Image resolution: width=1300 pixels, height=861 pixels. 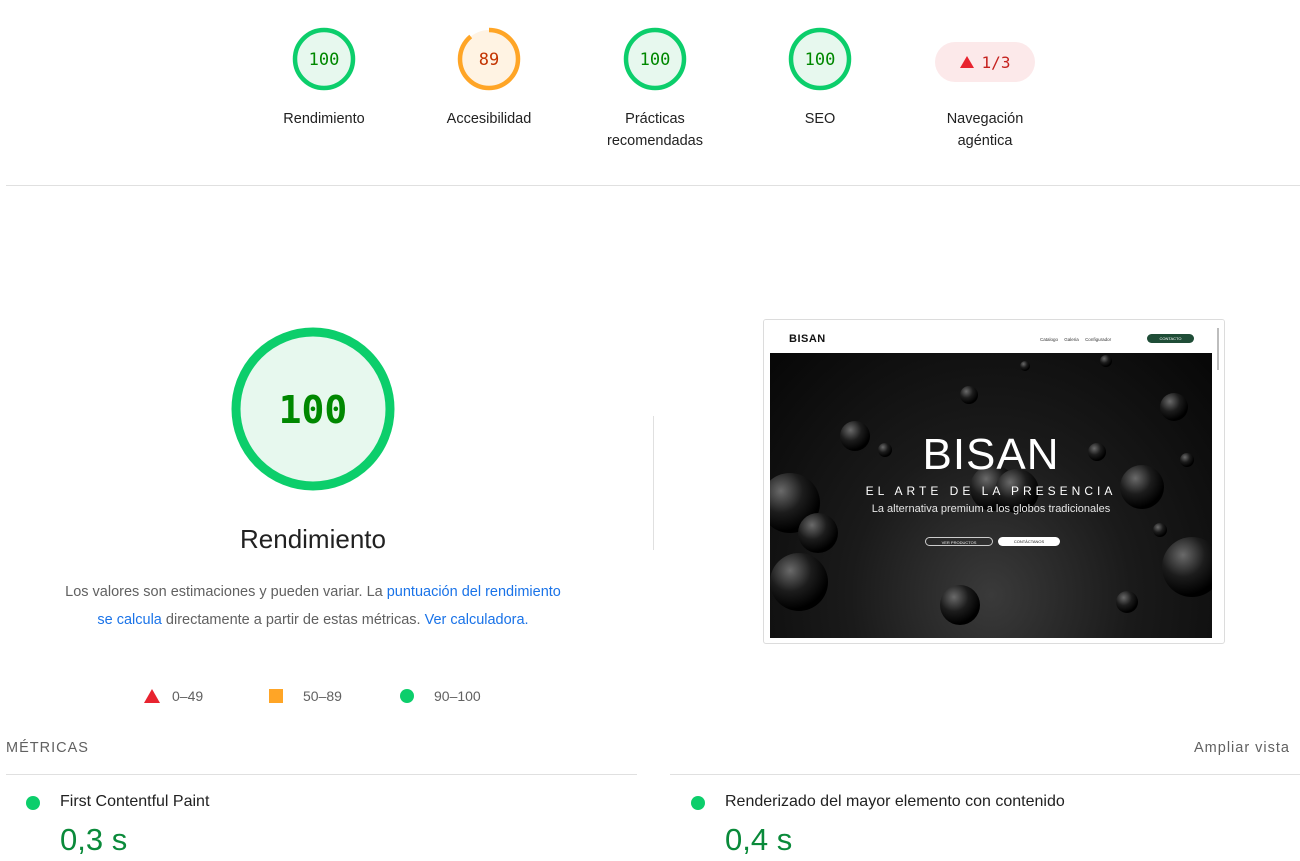 What do you see at coordinates (985, 141) in the screenshot?
I see `gauge-label-line: agéntica` at bounding box center [985, 141].